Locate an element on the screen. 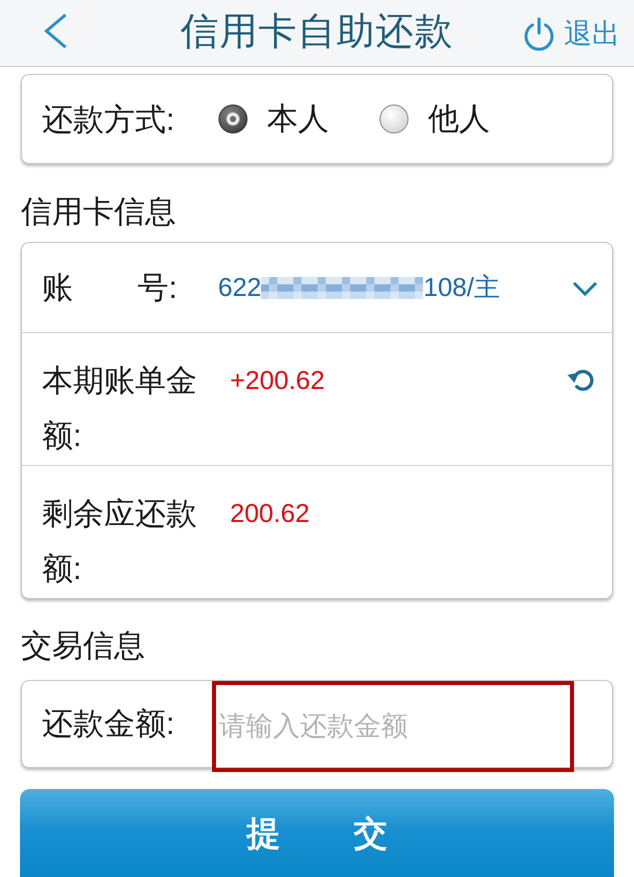 This screenshot has width=634, height=877. field-label: 剩余应还款额: is located at coordinates (120, 541).